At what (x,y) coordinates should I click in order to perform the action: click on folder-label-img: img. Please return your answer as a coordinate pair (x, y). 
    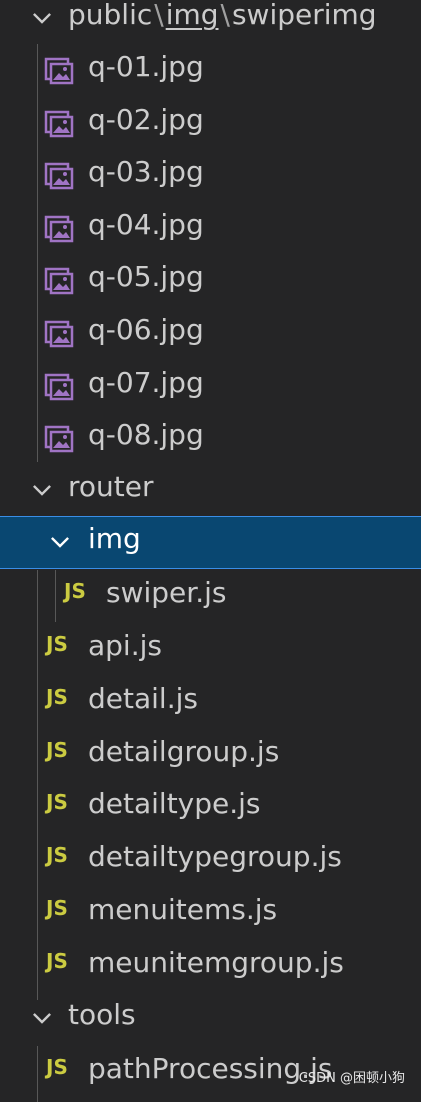
    Looking at the image, I should click on (114, 538).